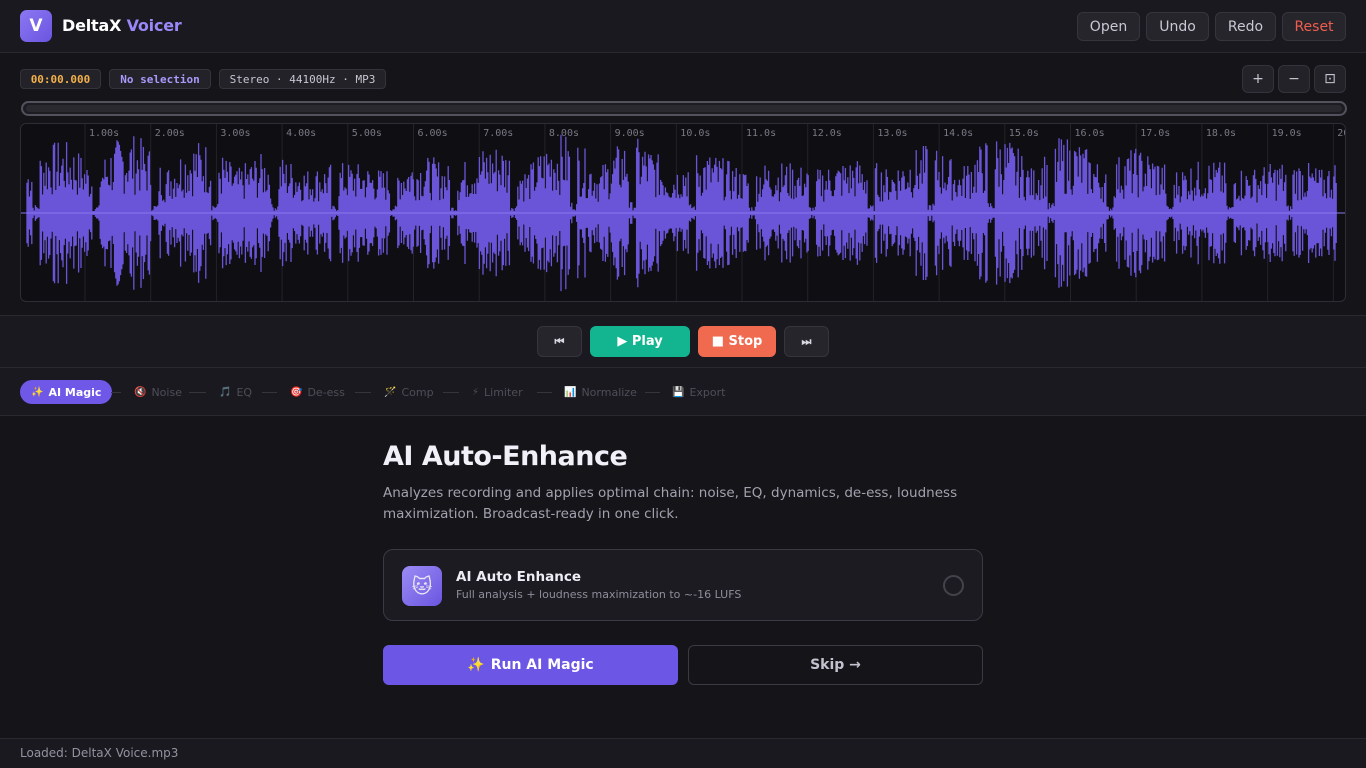 The height and width of the screenshot is (768, 1366). What do you see at coordinates (92, 25) in the screenshot?
I see `app-title-part1: DeltaX` at bounding box center [92, 25].